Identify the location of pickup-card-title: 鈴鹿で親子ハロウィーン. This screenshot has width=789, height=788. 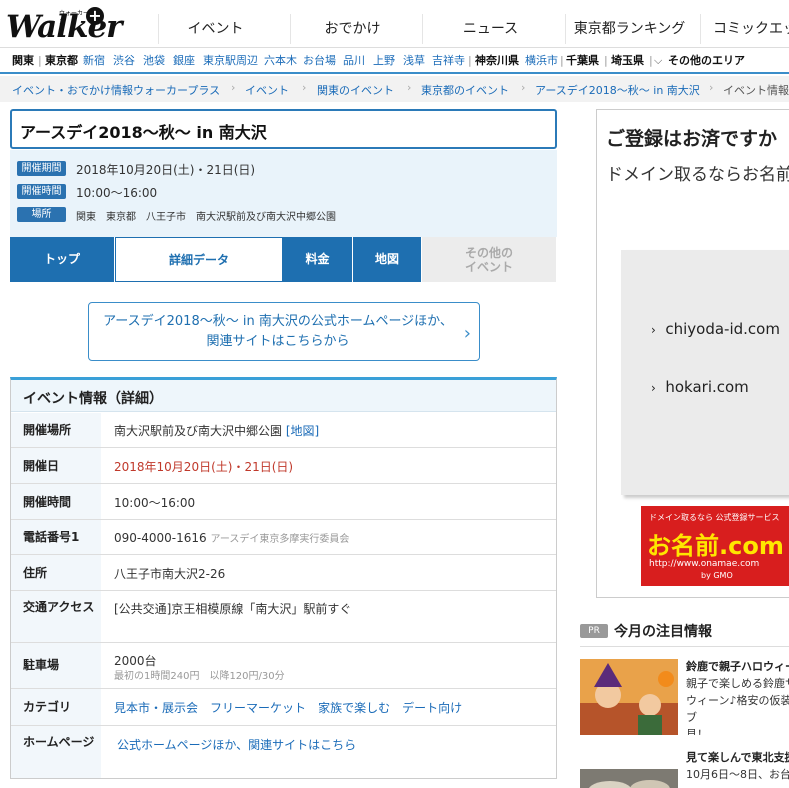
(737, 666).